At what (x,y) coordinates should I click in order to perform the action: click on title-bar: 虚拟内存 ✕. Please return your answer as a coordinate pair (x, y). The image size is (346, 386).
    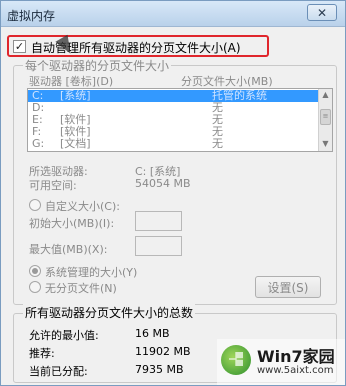
    Looking at the image, I should click on (173, 14).